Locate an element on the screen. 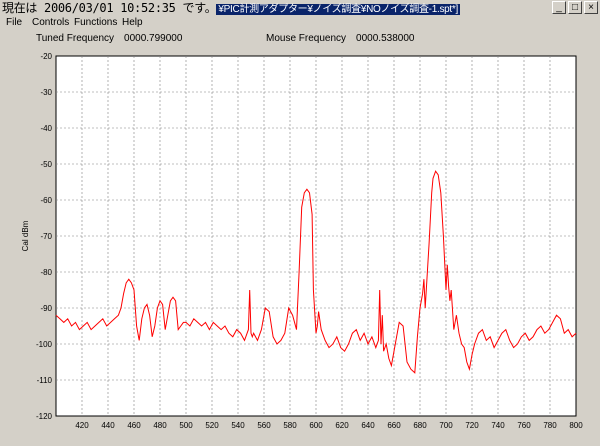 The width and height of the screenshot is (600, 446). close-button: × is located at coordinates (591, 7).